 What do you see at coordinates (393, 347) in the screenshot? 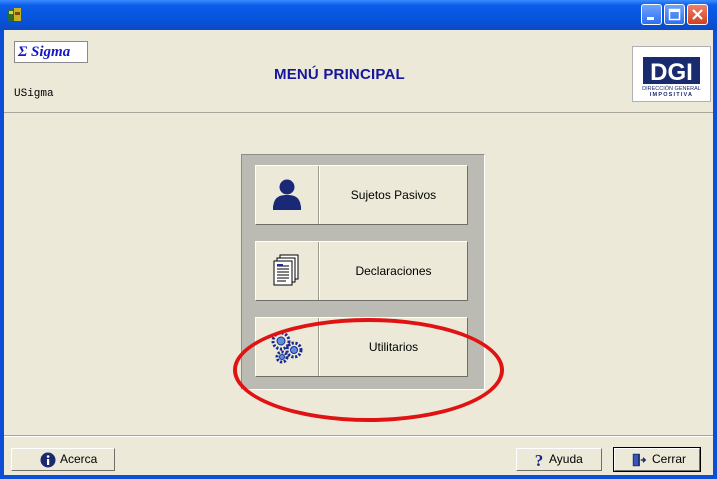
I see `menu-item-label: Utilitarios` at bounding box center [393, 347].